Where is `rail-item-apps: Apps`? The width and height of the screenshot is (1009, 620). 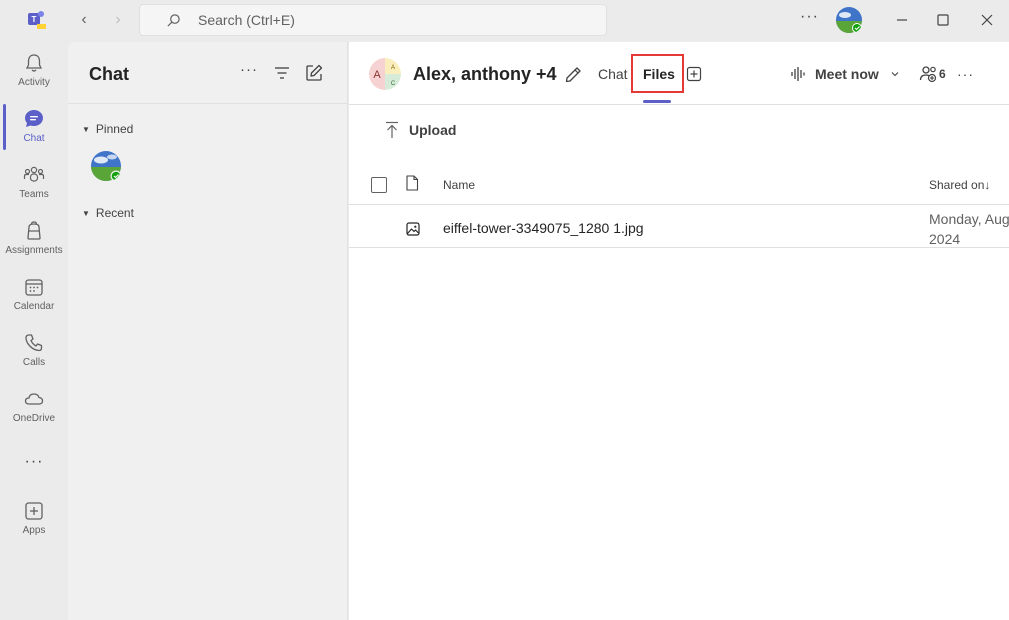
rail-item-apps: Apps is located at coordinates (34, 526).